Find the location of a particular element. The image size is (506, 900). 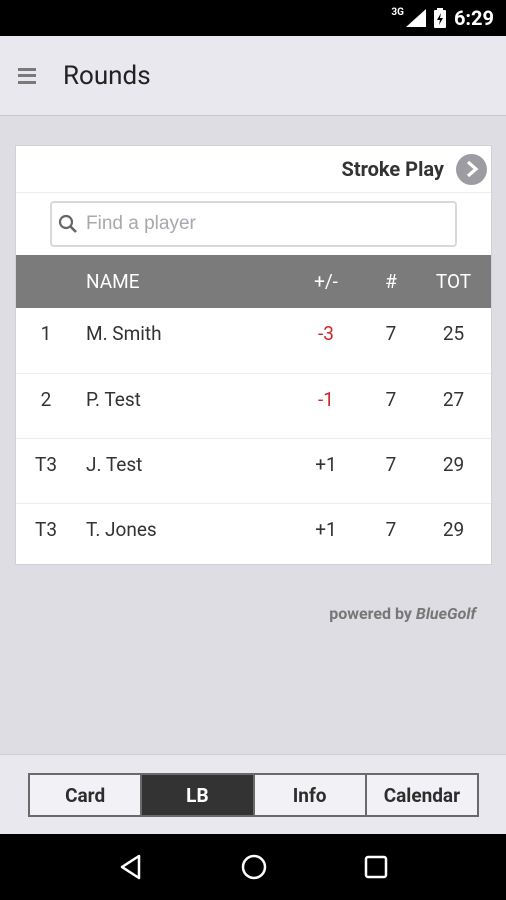

tab-info: Info is located at coordinates (310, 795).